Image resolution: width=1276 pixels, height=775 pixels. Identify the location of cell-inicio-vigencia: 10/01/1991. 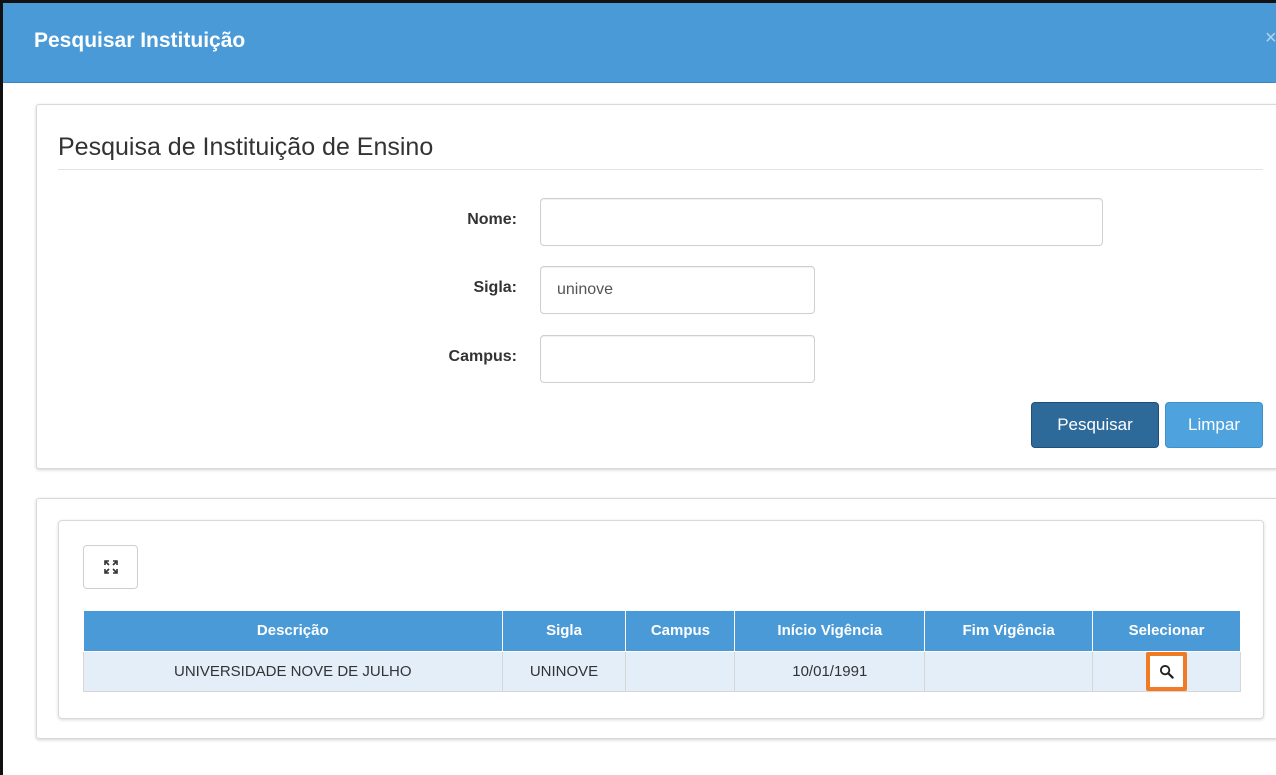
(830, 671).